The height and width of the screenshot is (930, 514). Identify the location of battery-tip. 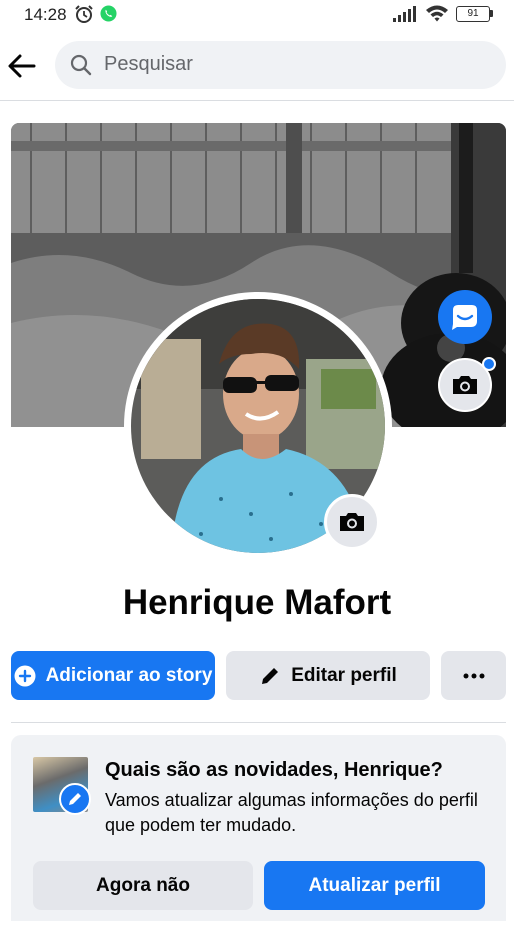
(491, 13).